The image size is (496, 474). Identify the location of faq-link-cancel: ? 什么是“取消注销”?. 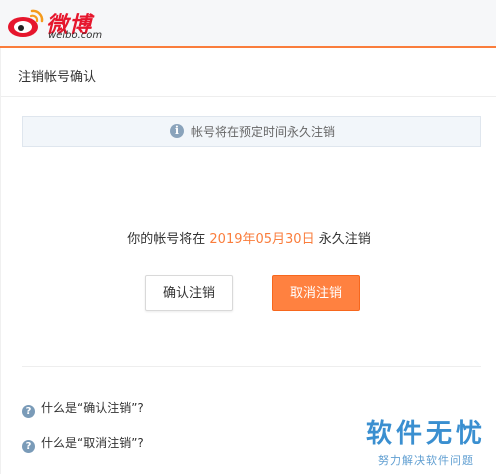
(83, 443).